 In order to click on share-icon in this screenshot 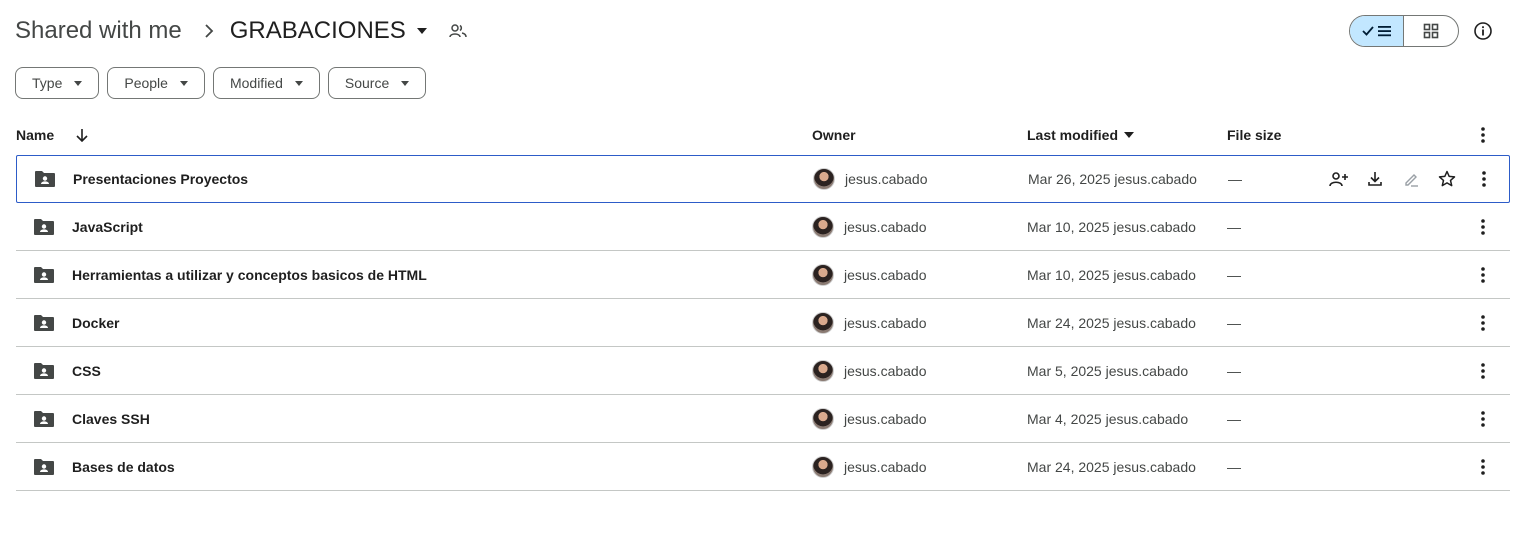, I will do `click(1339, 179)`.